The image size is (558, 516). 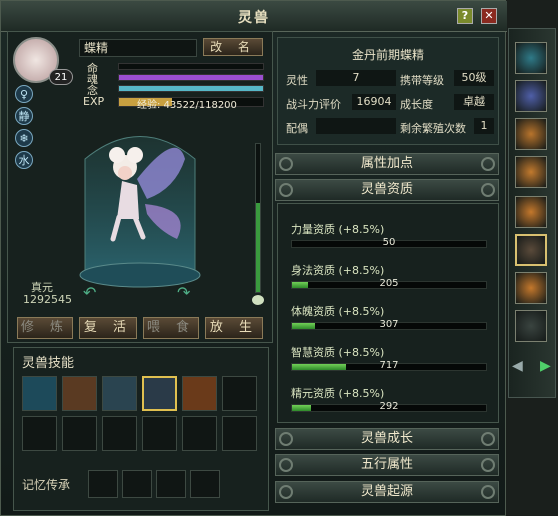 I want to click on power-label: 战斗力评价, so click(x=313, y=104).